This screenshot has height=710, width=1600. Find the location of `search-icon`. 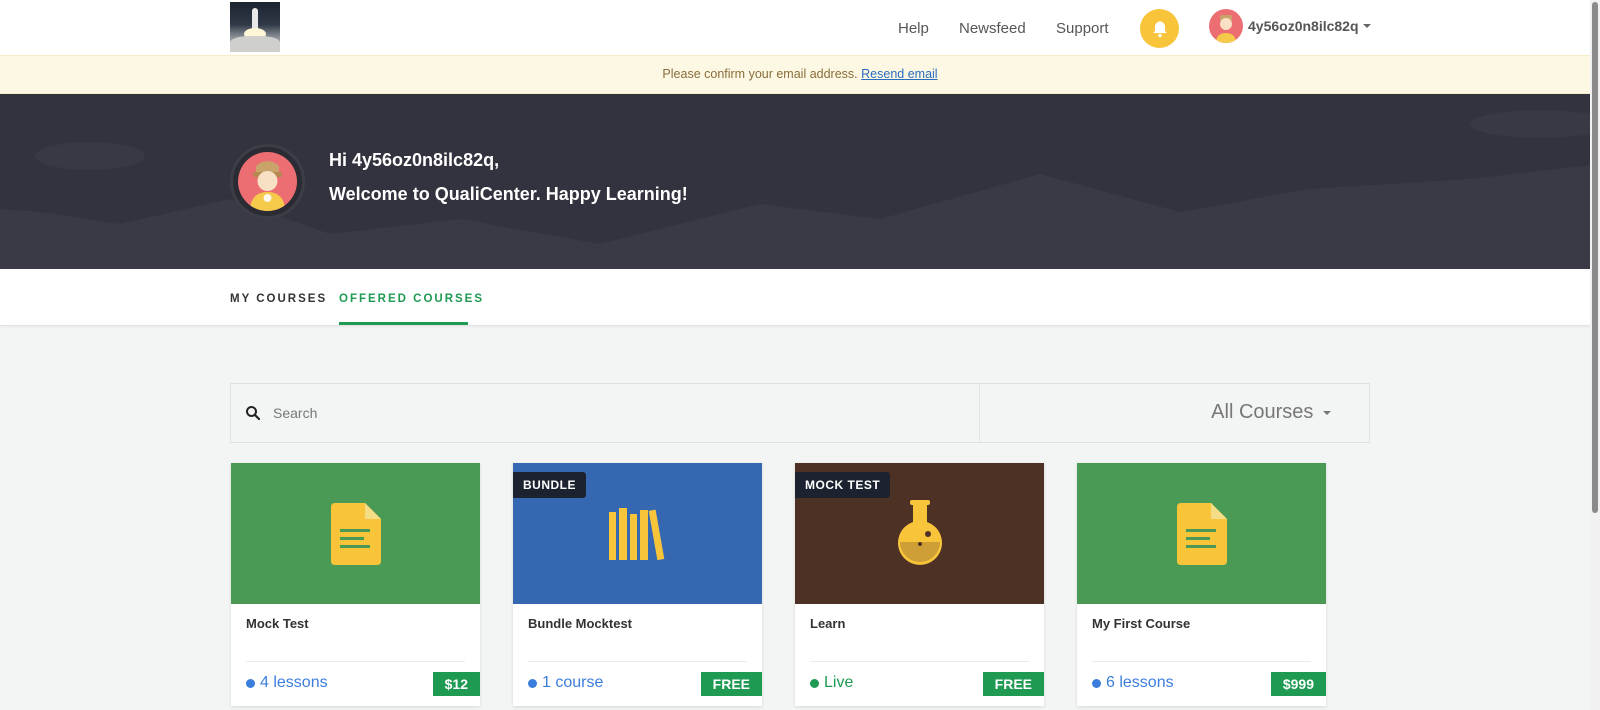

search-icon is located at coordinates (253, 413).